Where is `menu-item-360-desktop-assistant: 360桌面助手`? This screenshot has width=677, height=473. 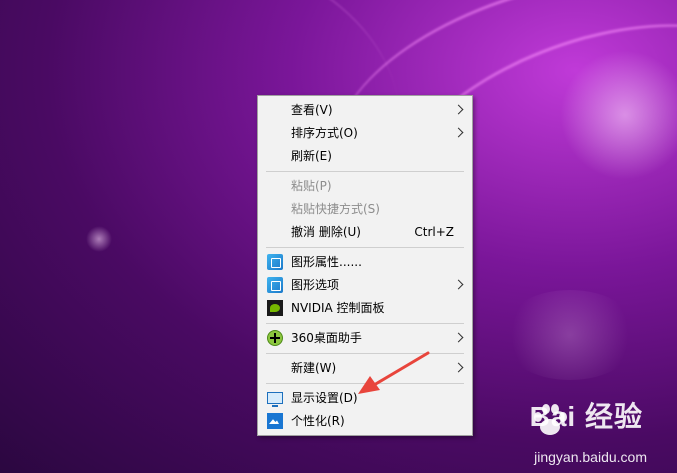
menu-item-360-desktop-assistant: 360桌面助手 is located at coordinates (365, 338).